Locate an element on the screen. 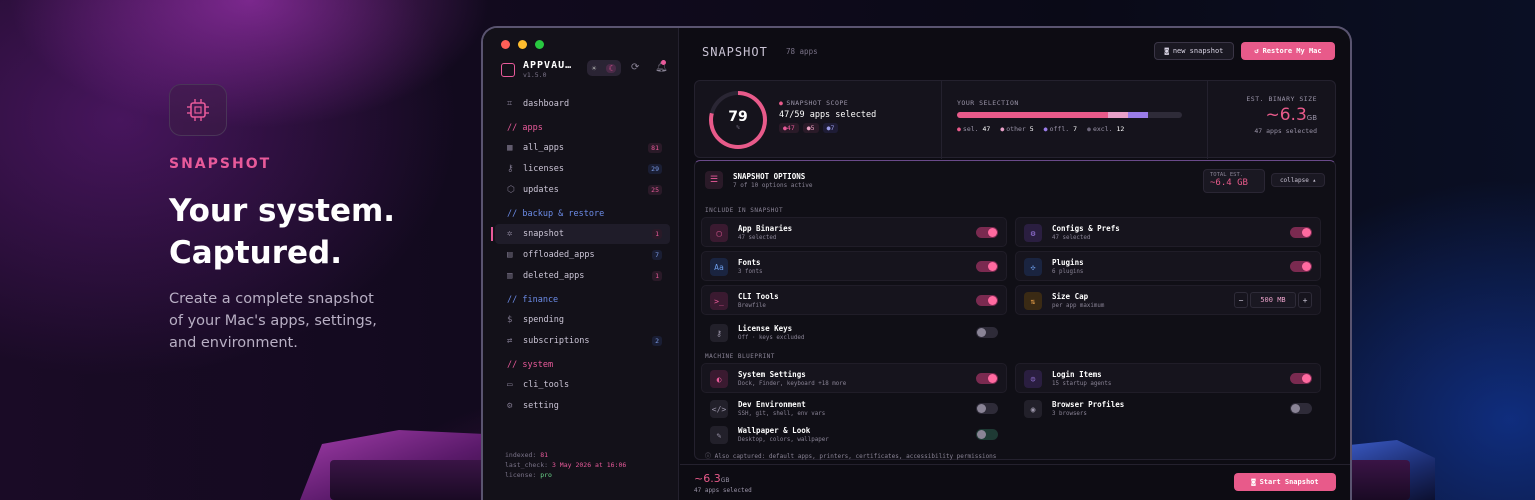  code-icon: </> is located at coordinates (719, 409).